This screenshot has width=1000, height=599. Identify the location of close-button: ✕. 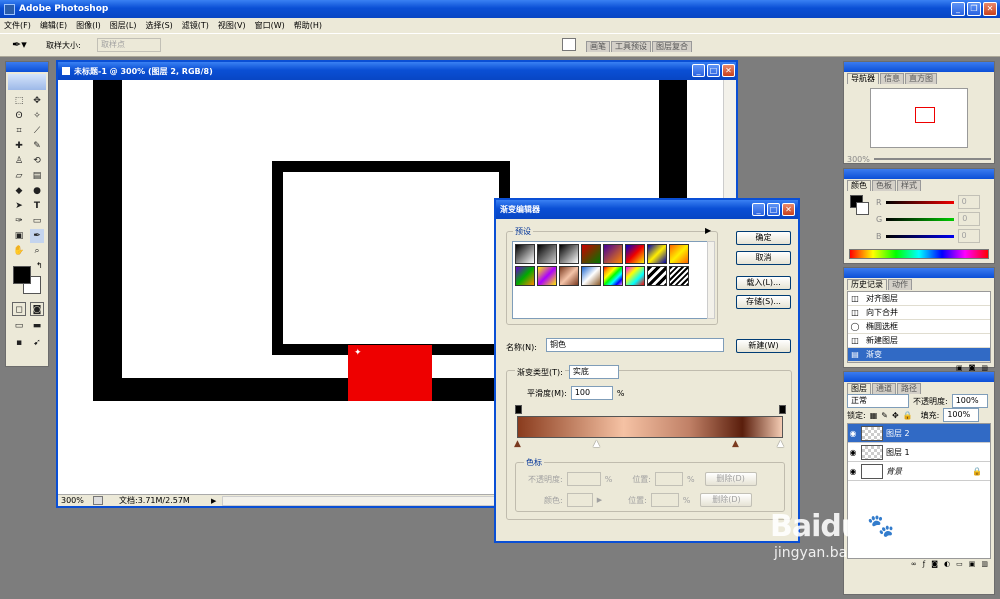
(990, 9).